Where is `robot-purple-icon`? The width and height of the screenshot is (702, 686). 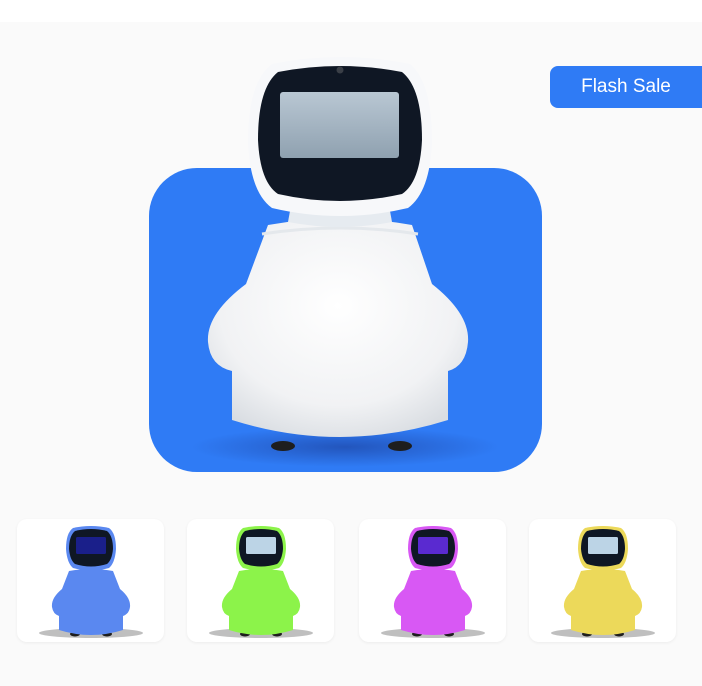
robot-purple-icon is located at coordinates (433, 582).